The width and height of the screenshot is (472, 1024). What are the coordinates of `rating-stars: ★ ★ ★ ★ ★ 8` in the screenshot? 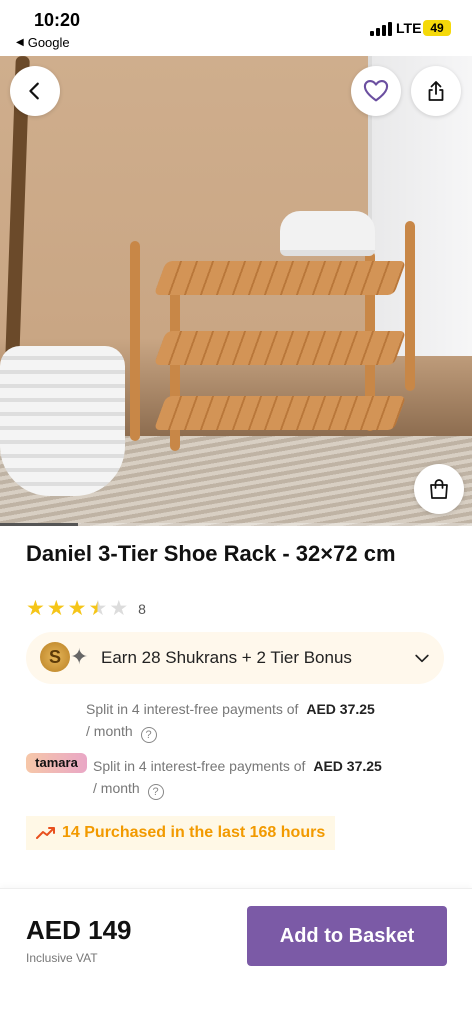 It's located at (86, 609).